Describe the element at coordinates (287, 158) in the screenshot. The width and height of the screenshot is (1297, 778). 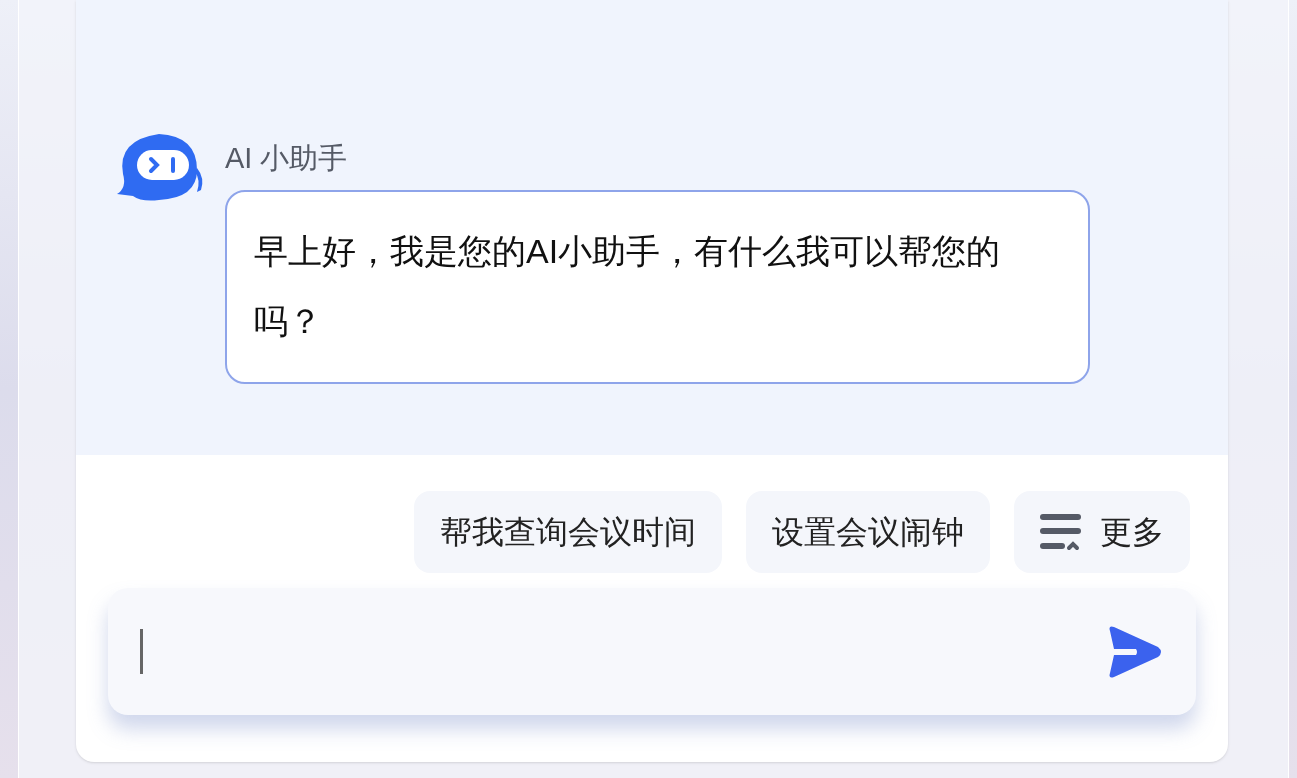
I see `assistant-name: AI 小助手` at that location.